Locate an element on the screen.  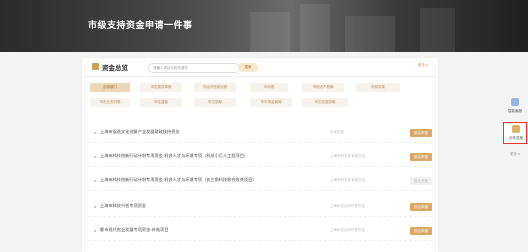
funds-icon is located at coordinates (95, 66).